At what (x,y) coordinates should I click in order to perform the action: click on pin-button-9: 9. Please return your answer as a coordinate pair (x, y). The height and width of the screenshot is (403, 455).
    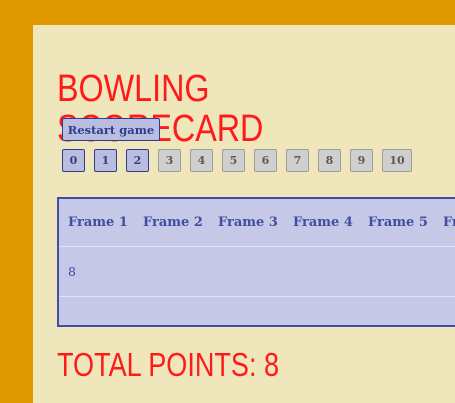
    Looking at the image, I should click on (361, 160).